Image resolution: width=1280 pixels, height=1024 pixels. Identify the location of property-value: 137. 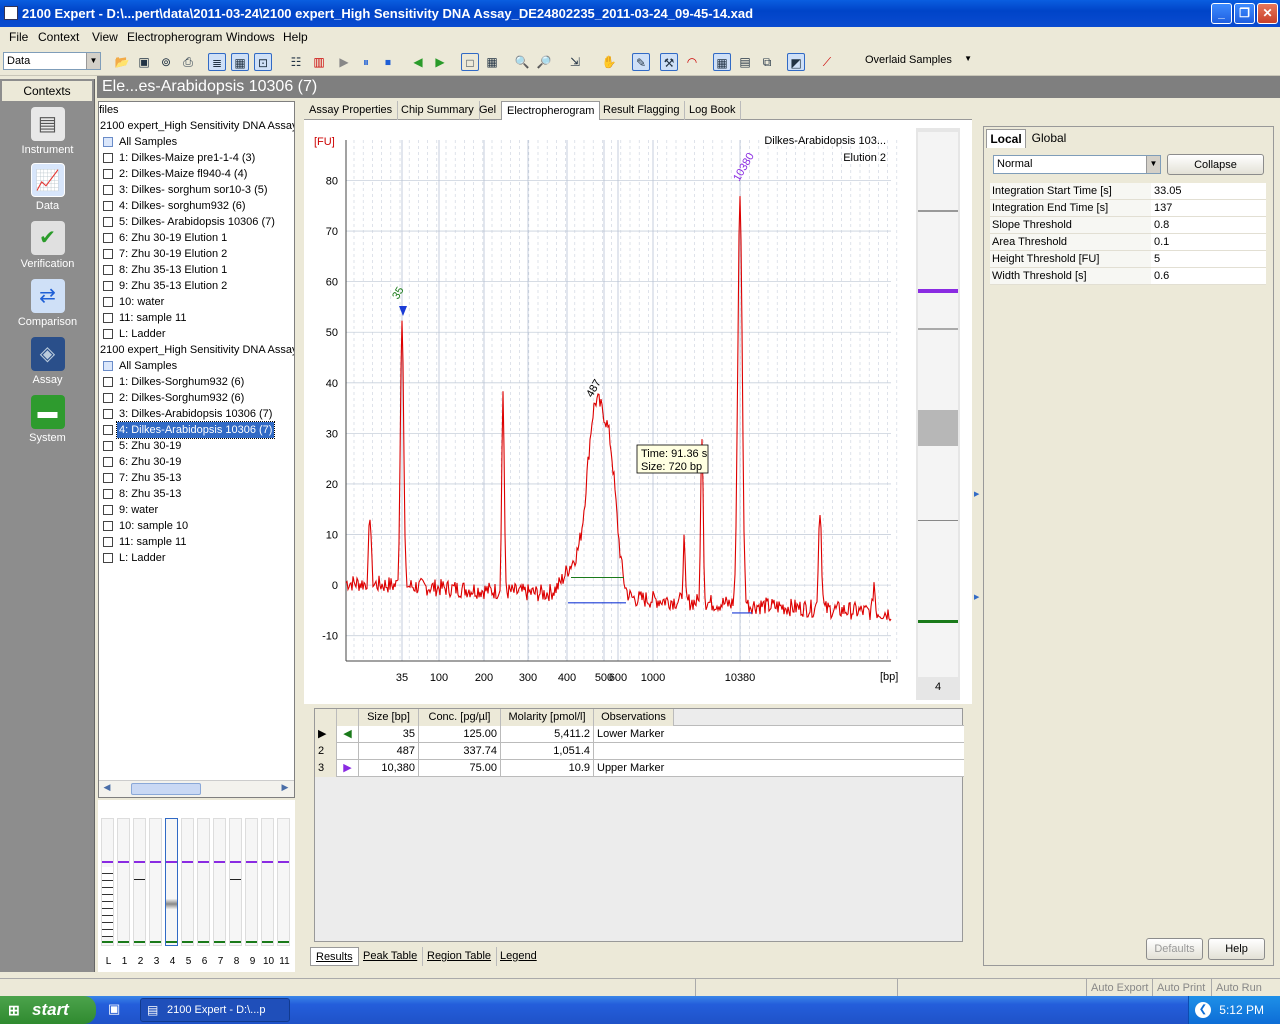
(1208, 208).